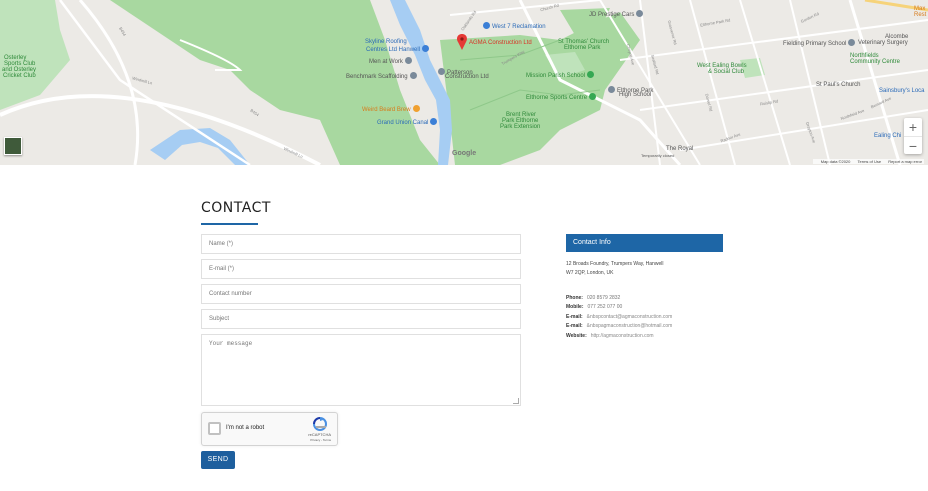 The image size is (928, 491). What do you see at coordinates (902, 91) in the screenshot?
I see `map-label-sainsburys: Sainsbury's Loca` at bounding box center [902, 91].